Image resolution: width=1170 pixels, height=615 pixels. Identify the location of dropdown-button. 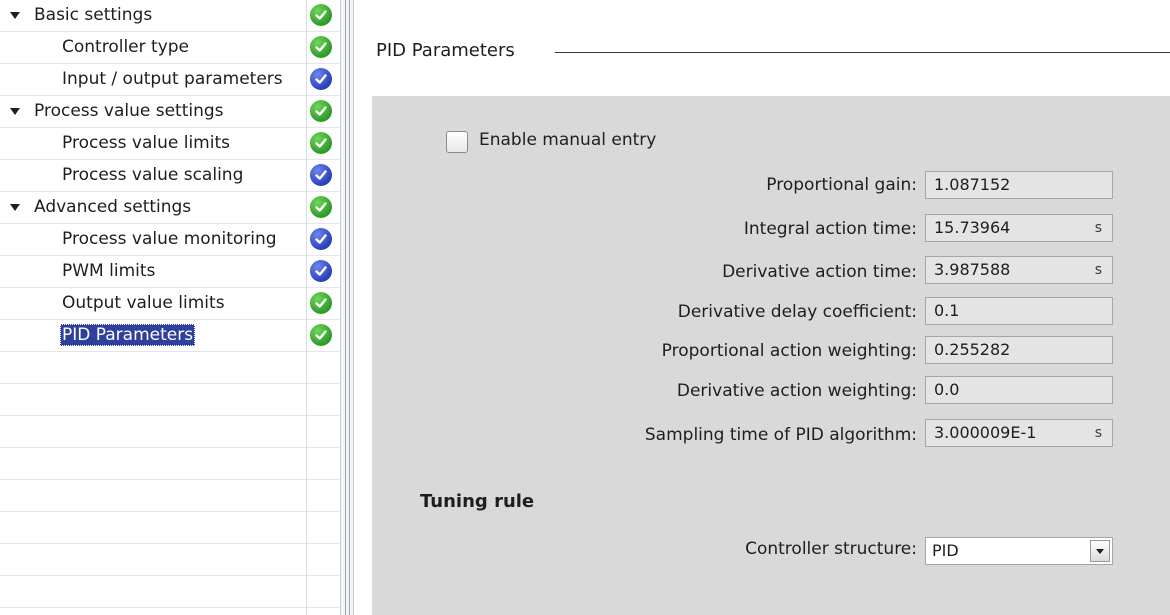
(1100, 551).